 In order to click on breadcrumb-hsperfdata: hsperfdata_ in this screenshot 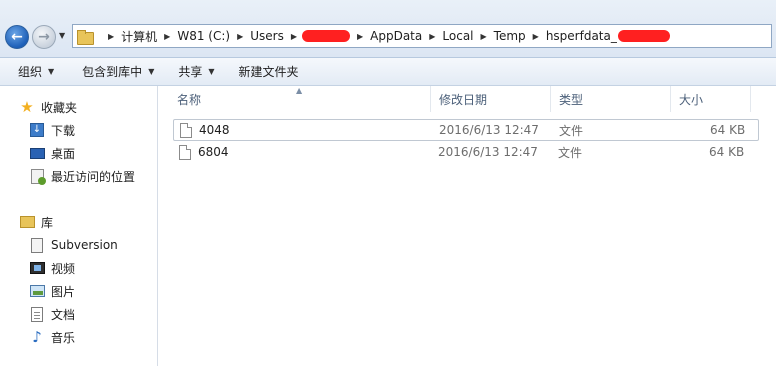, I will do `click(581, 36)`.